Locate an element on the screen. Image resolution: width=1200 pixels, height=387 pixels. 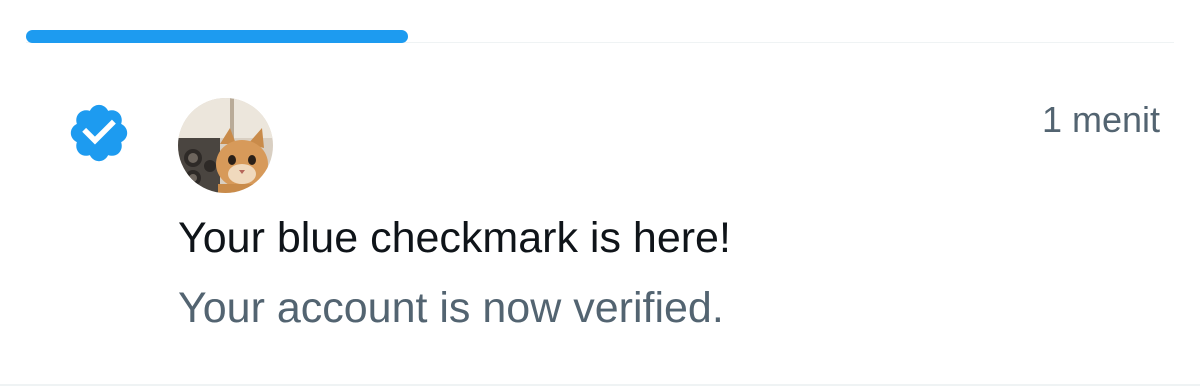
active-tab-indicator is located at coordinates (217, 36).